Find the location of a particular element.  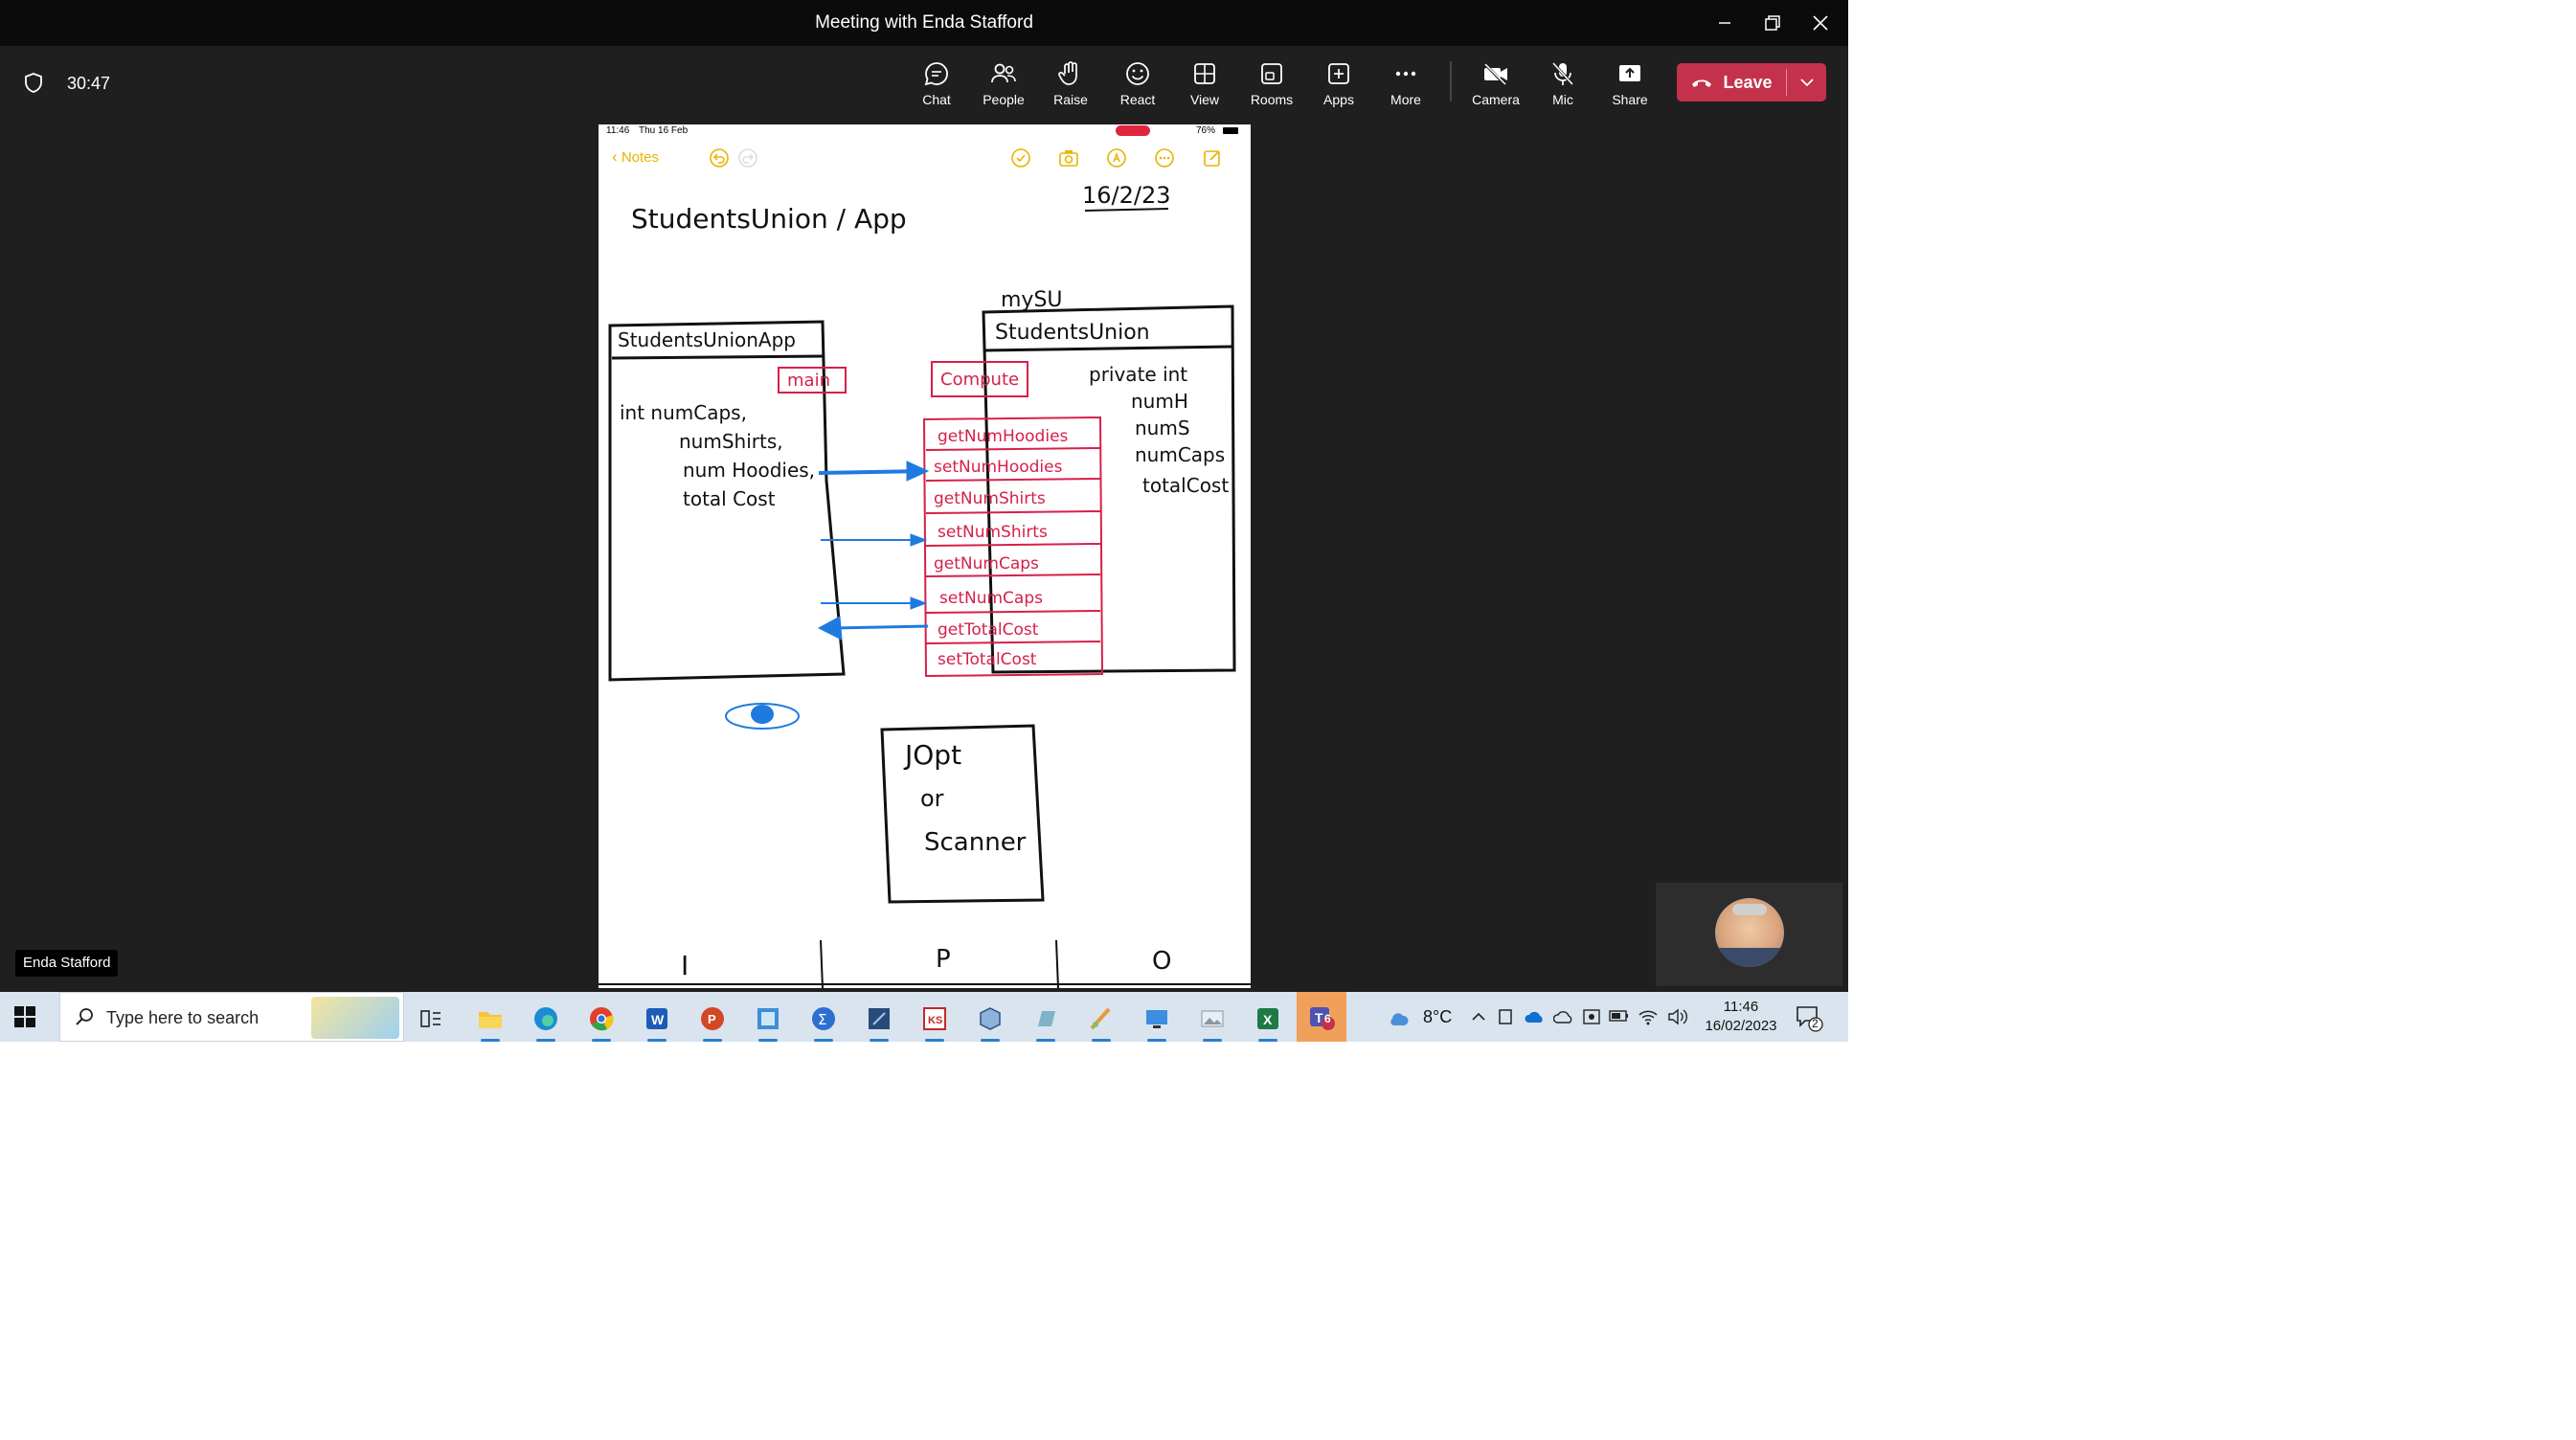

task-view-button is located at coordinates (431, 1019).